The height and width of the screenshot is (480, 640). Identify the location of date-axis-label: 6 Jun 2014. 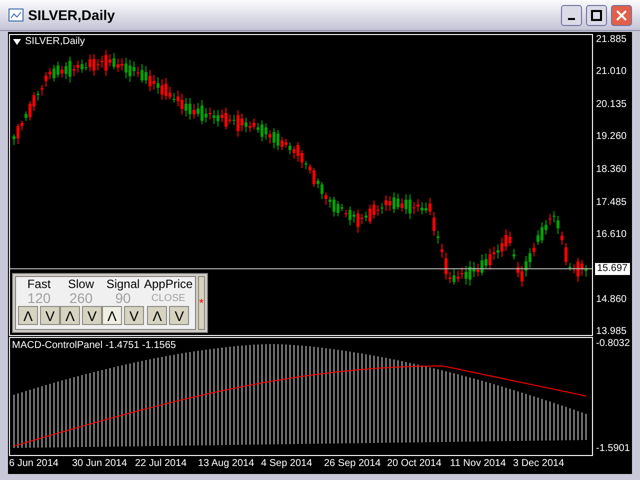
(33, 464).